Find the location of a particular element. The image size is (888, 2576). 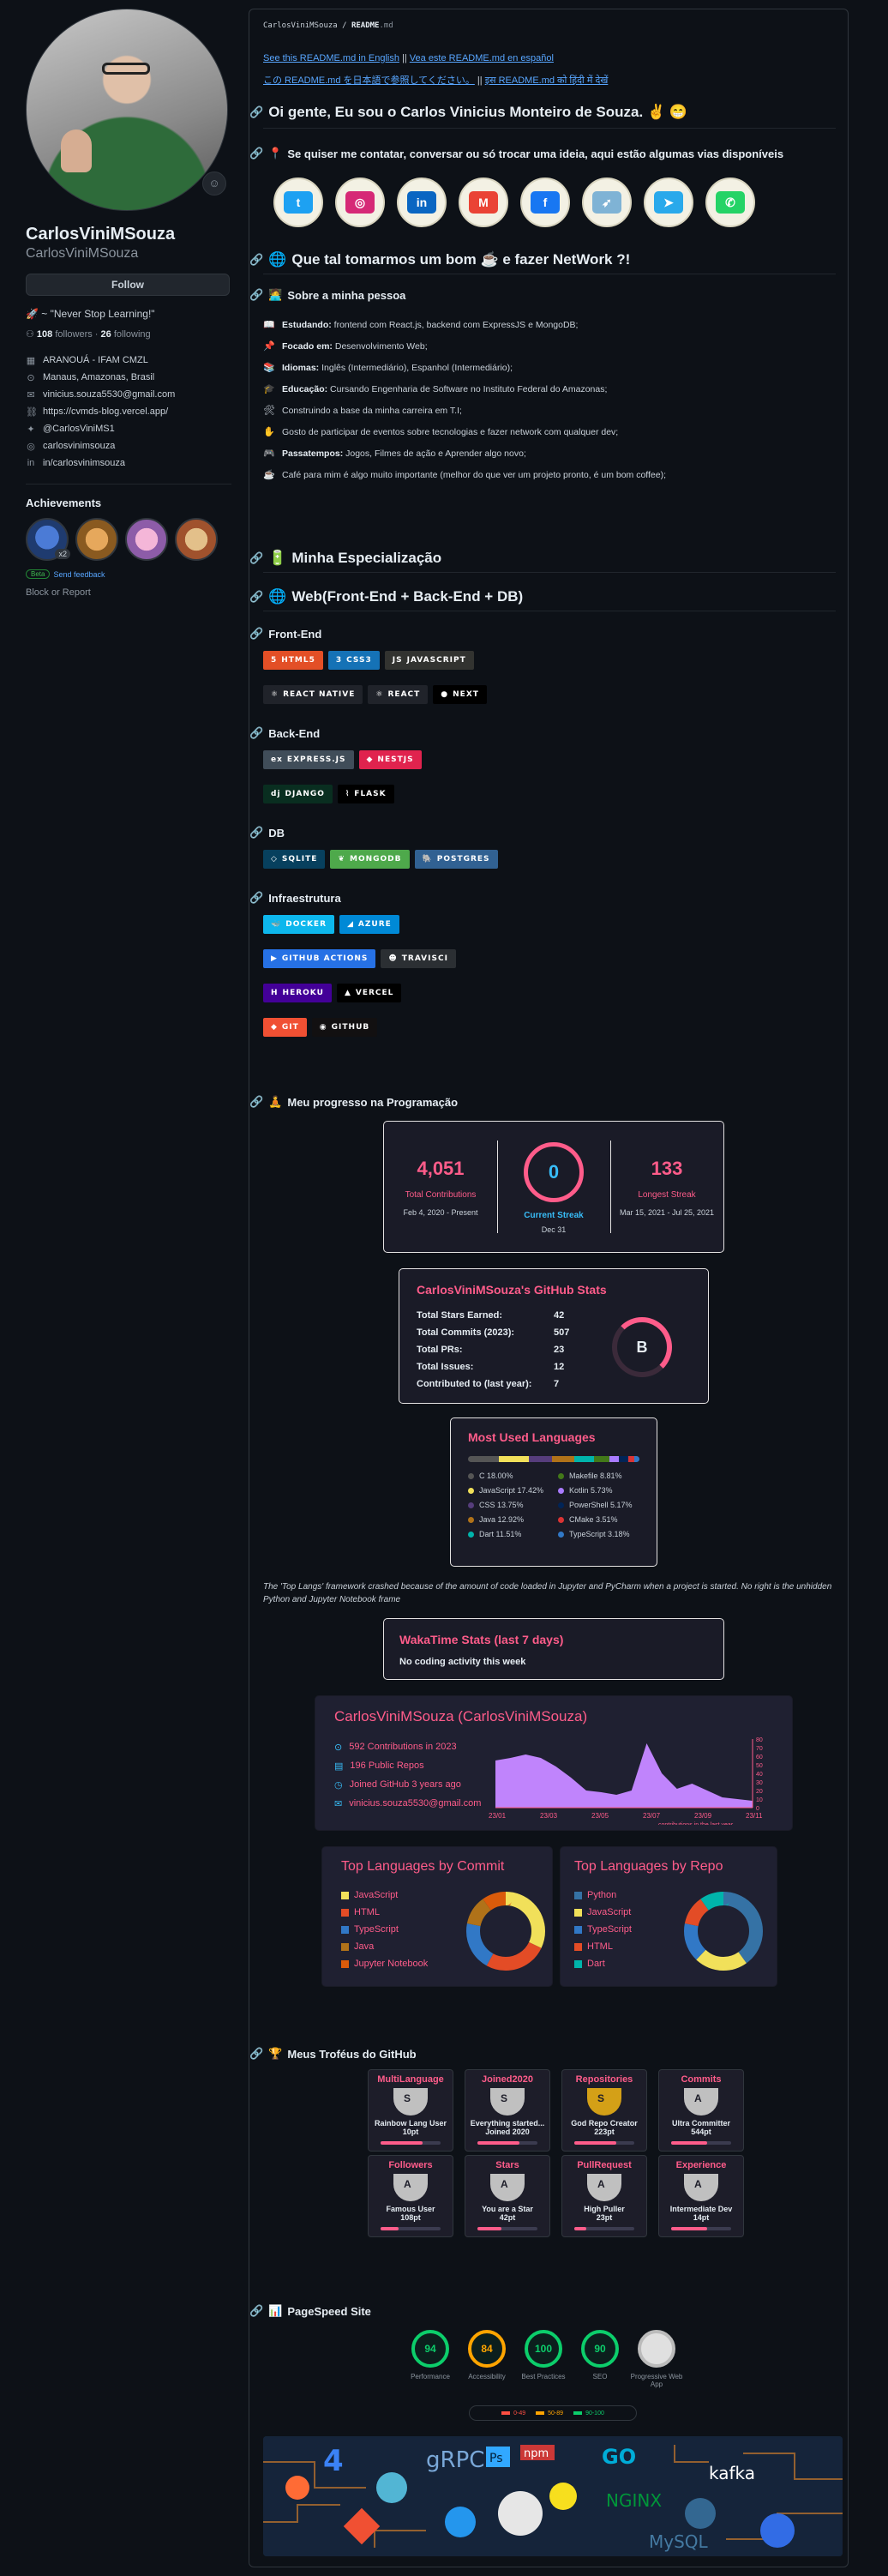

trophy-stars: Stars A You are a Star 42pt is located at coordinates (507, 2196).